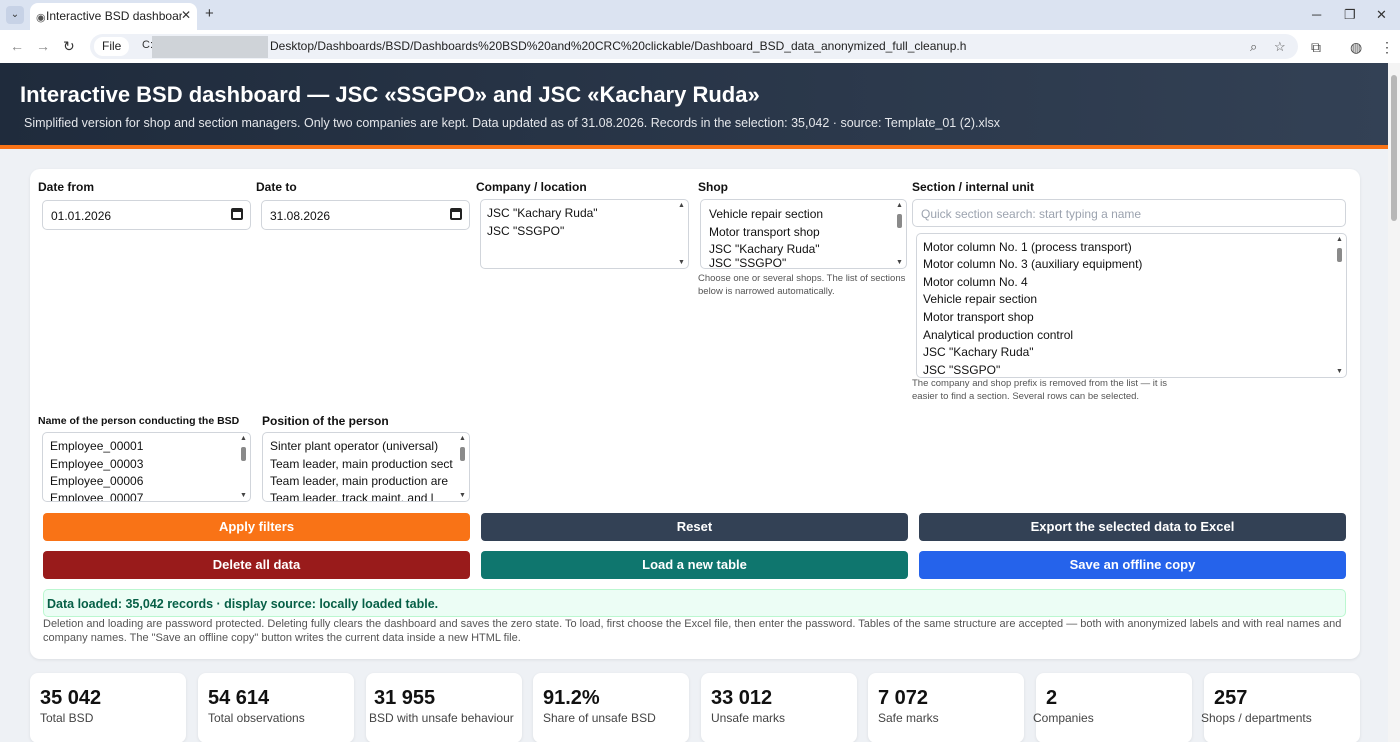  I want to click on reload-icon: ↻, so click(69, 46).